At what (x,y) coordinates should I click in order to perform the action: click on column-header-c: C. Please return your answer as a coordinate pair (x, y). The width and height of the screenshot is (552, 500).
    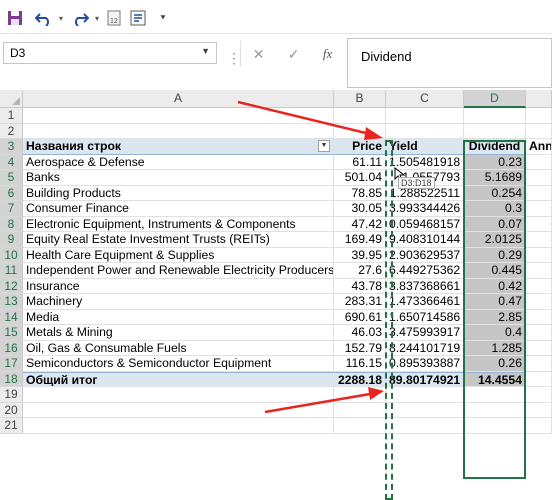
    Looking at the image, I should click on (425, 99).